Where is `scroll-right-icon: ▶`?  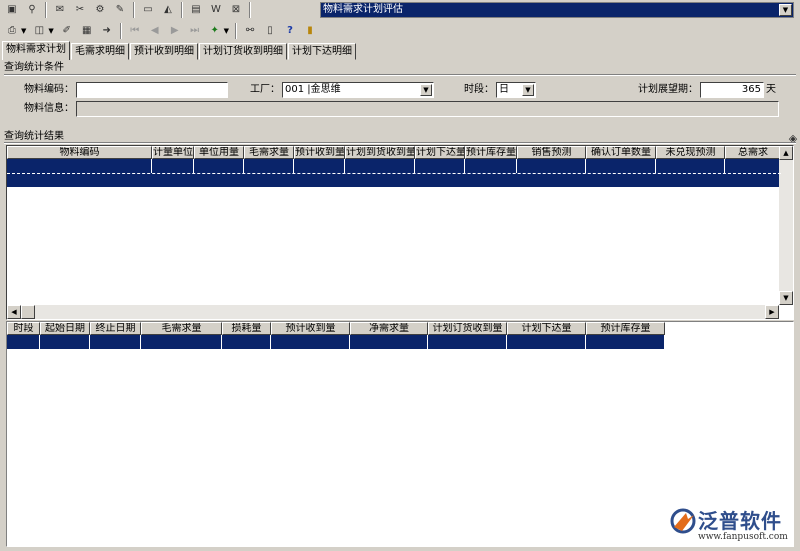 scroll-right-icon: ▶ is located at coordinates (772, 312).